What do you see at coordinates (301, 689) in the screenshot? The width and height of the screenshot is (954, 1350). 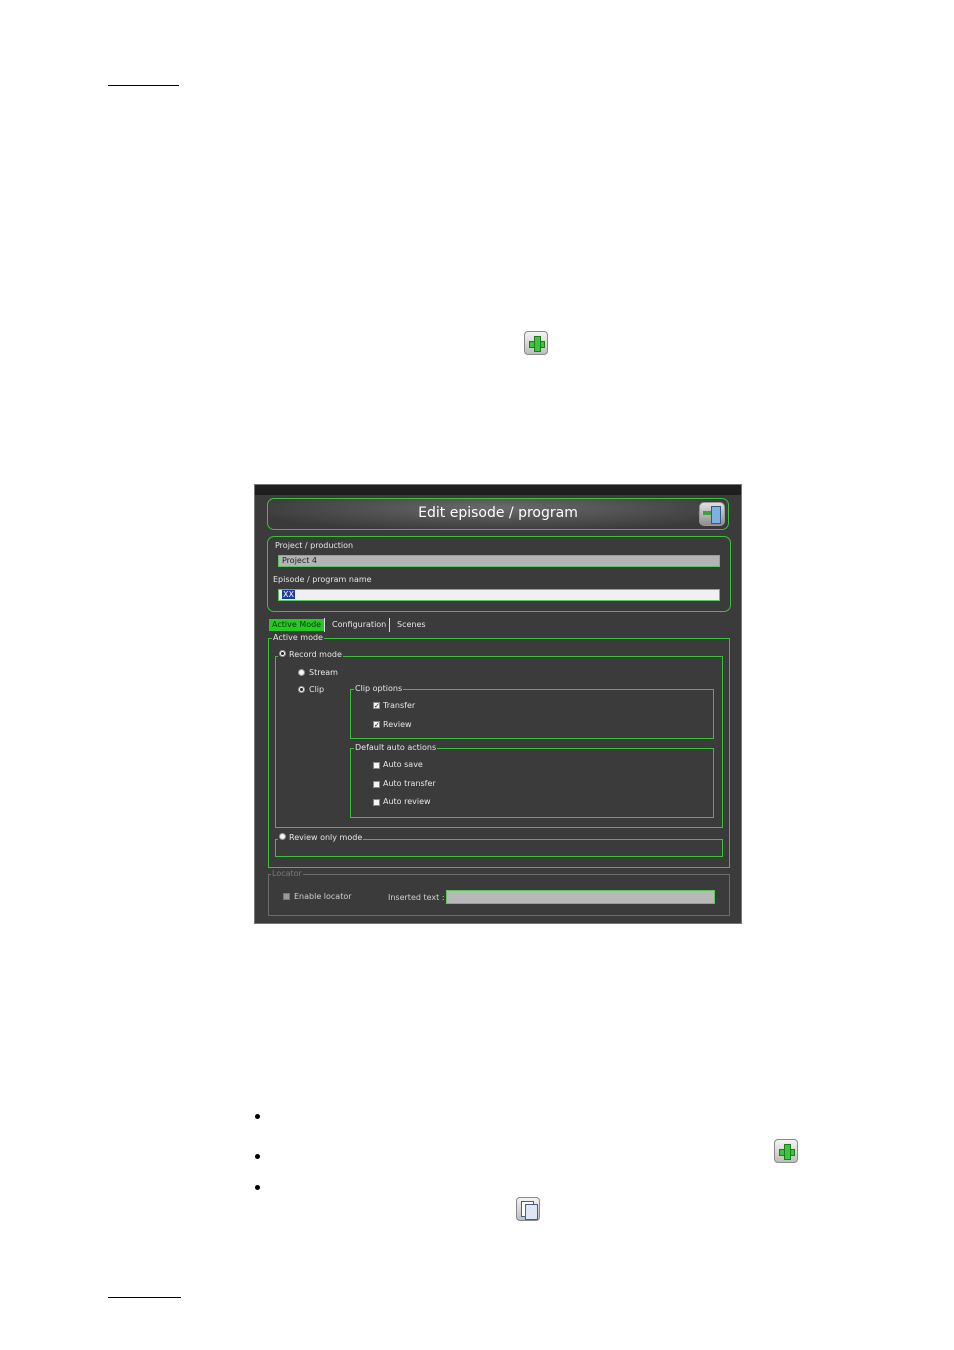 I see `clip-radio` at bounding box center [301, 689].